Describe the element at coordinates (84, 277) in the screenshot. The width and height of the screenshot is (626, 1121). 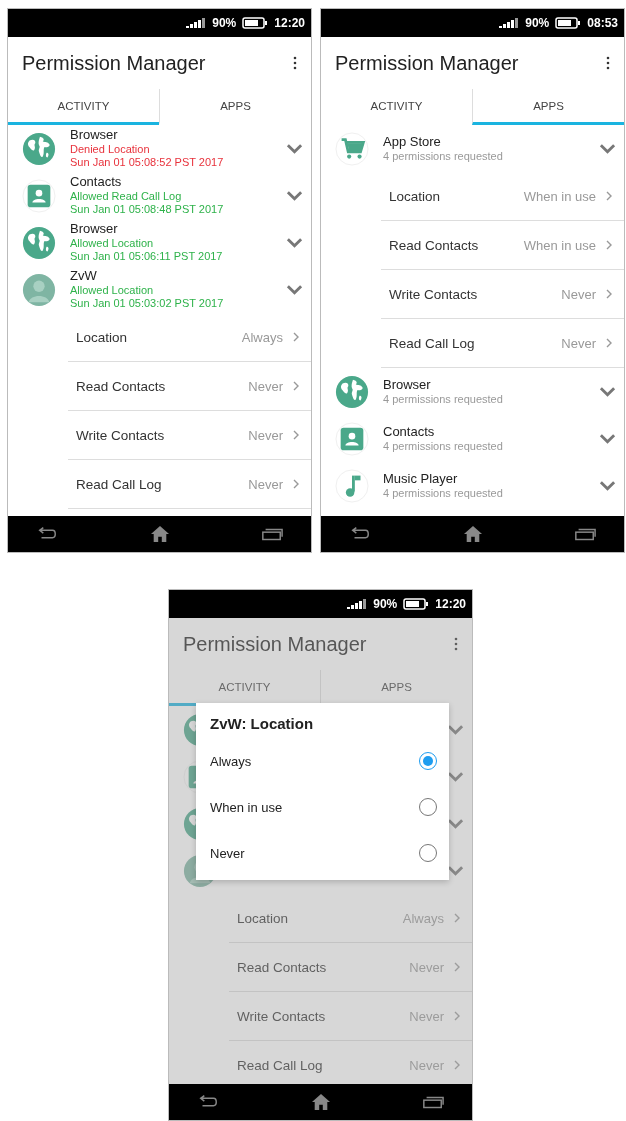
I see `app-name: ZvW` at that location.